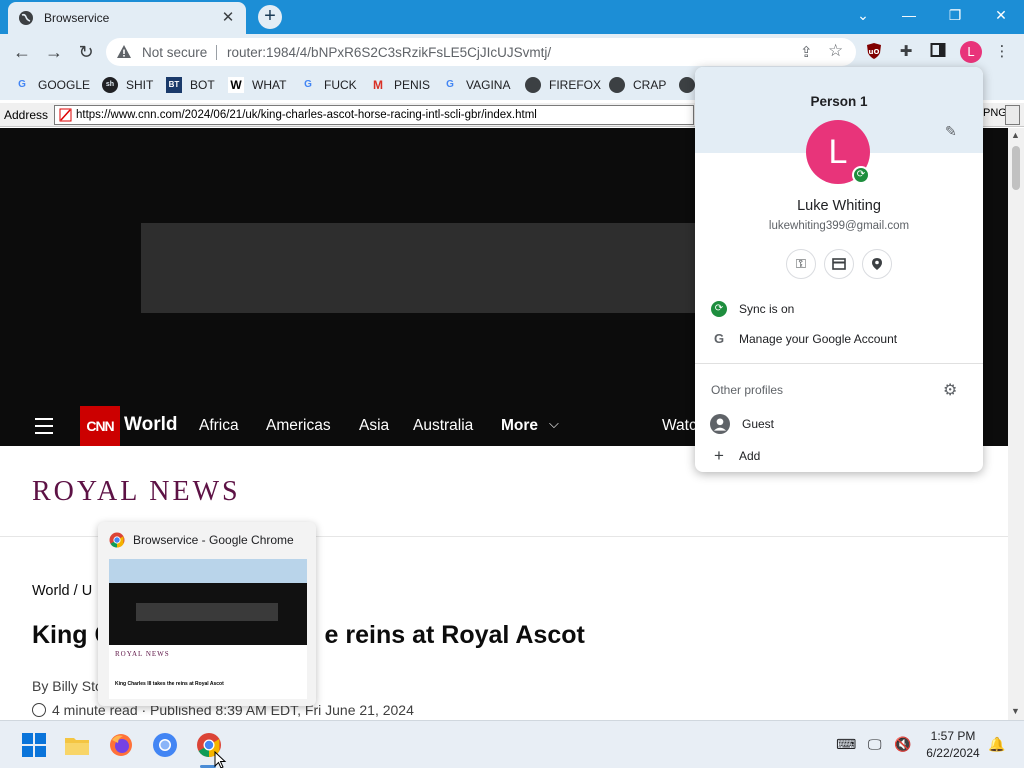  I want to click on bookmark-label: BOT, so click(202, 85).